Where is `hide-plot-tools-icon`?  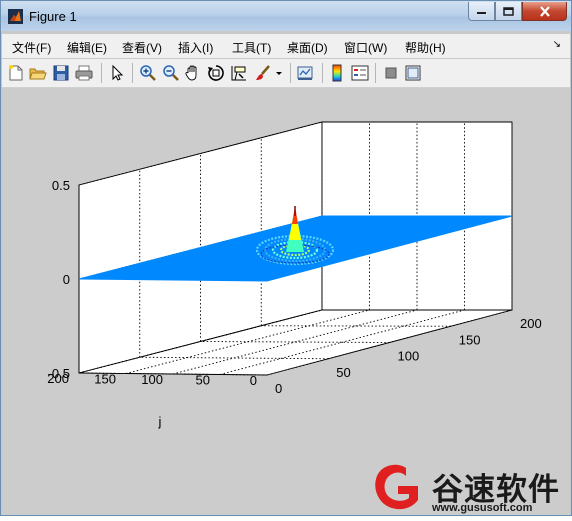
hide-plot-tools-icon is located at coordinates (391, 73).